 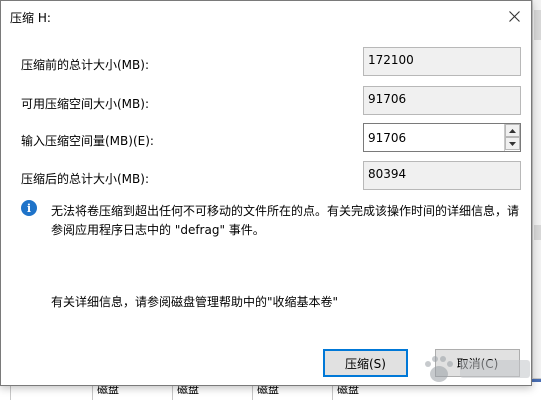 I want to click on dialog-title: 压缩 H:, so click(x=30, y=18).